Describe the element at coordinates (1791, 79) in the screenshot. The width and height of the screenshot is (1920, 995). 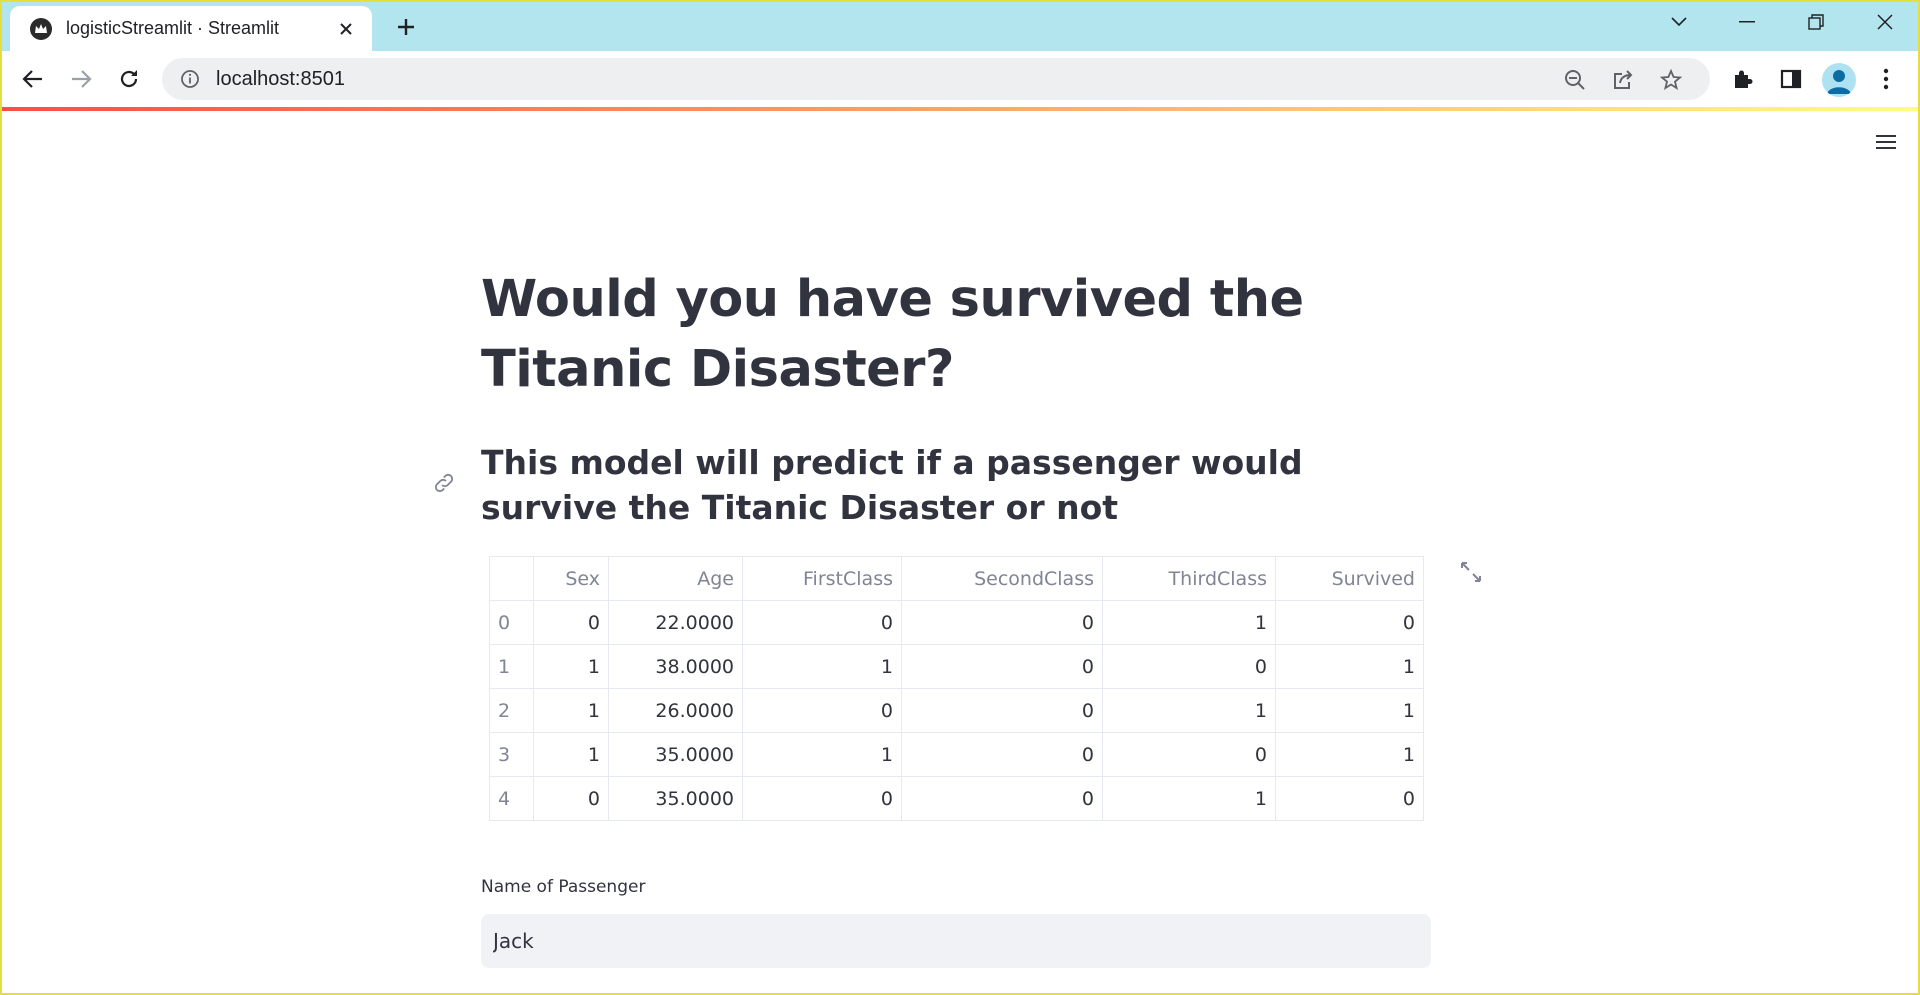
I see `side-panel-icon` at that location.